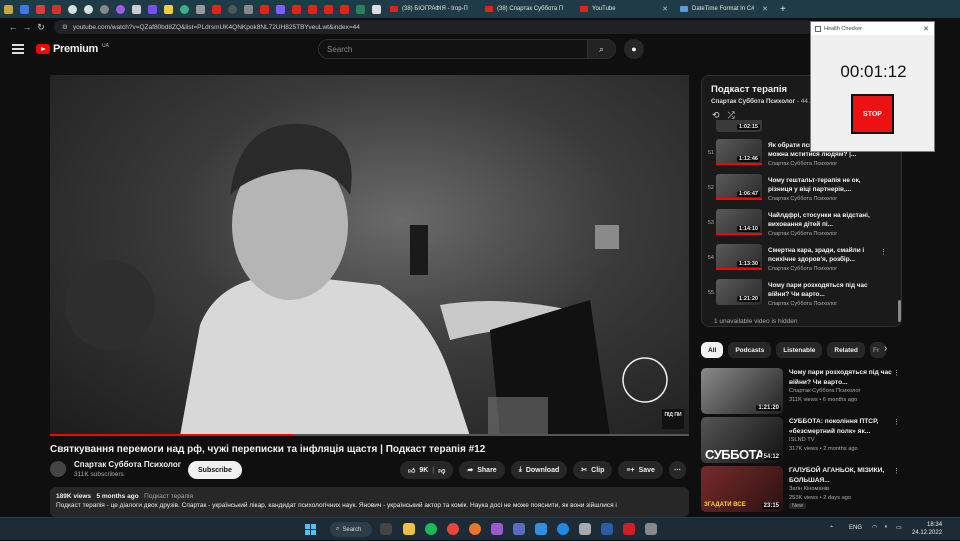 The height and width of the screenshot is (541, 960). What do you see at coordinates (739, 187) in the screenshot?
I see `video-thumbnail: 1:06:47` at bounding box center [739, 187].